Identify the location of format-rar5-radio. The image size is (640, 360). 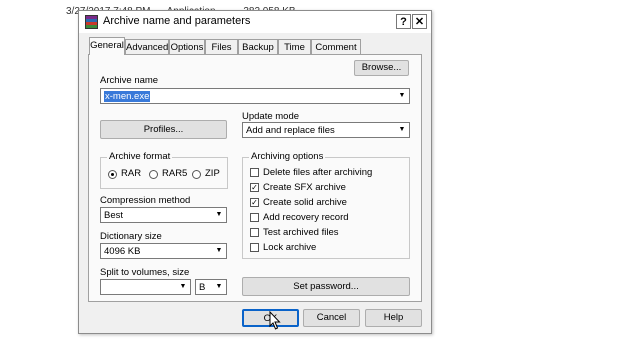
(153, 174).